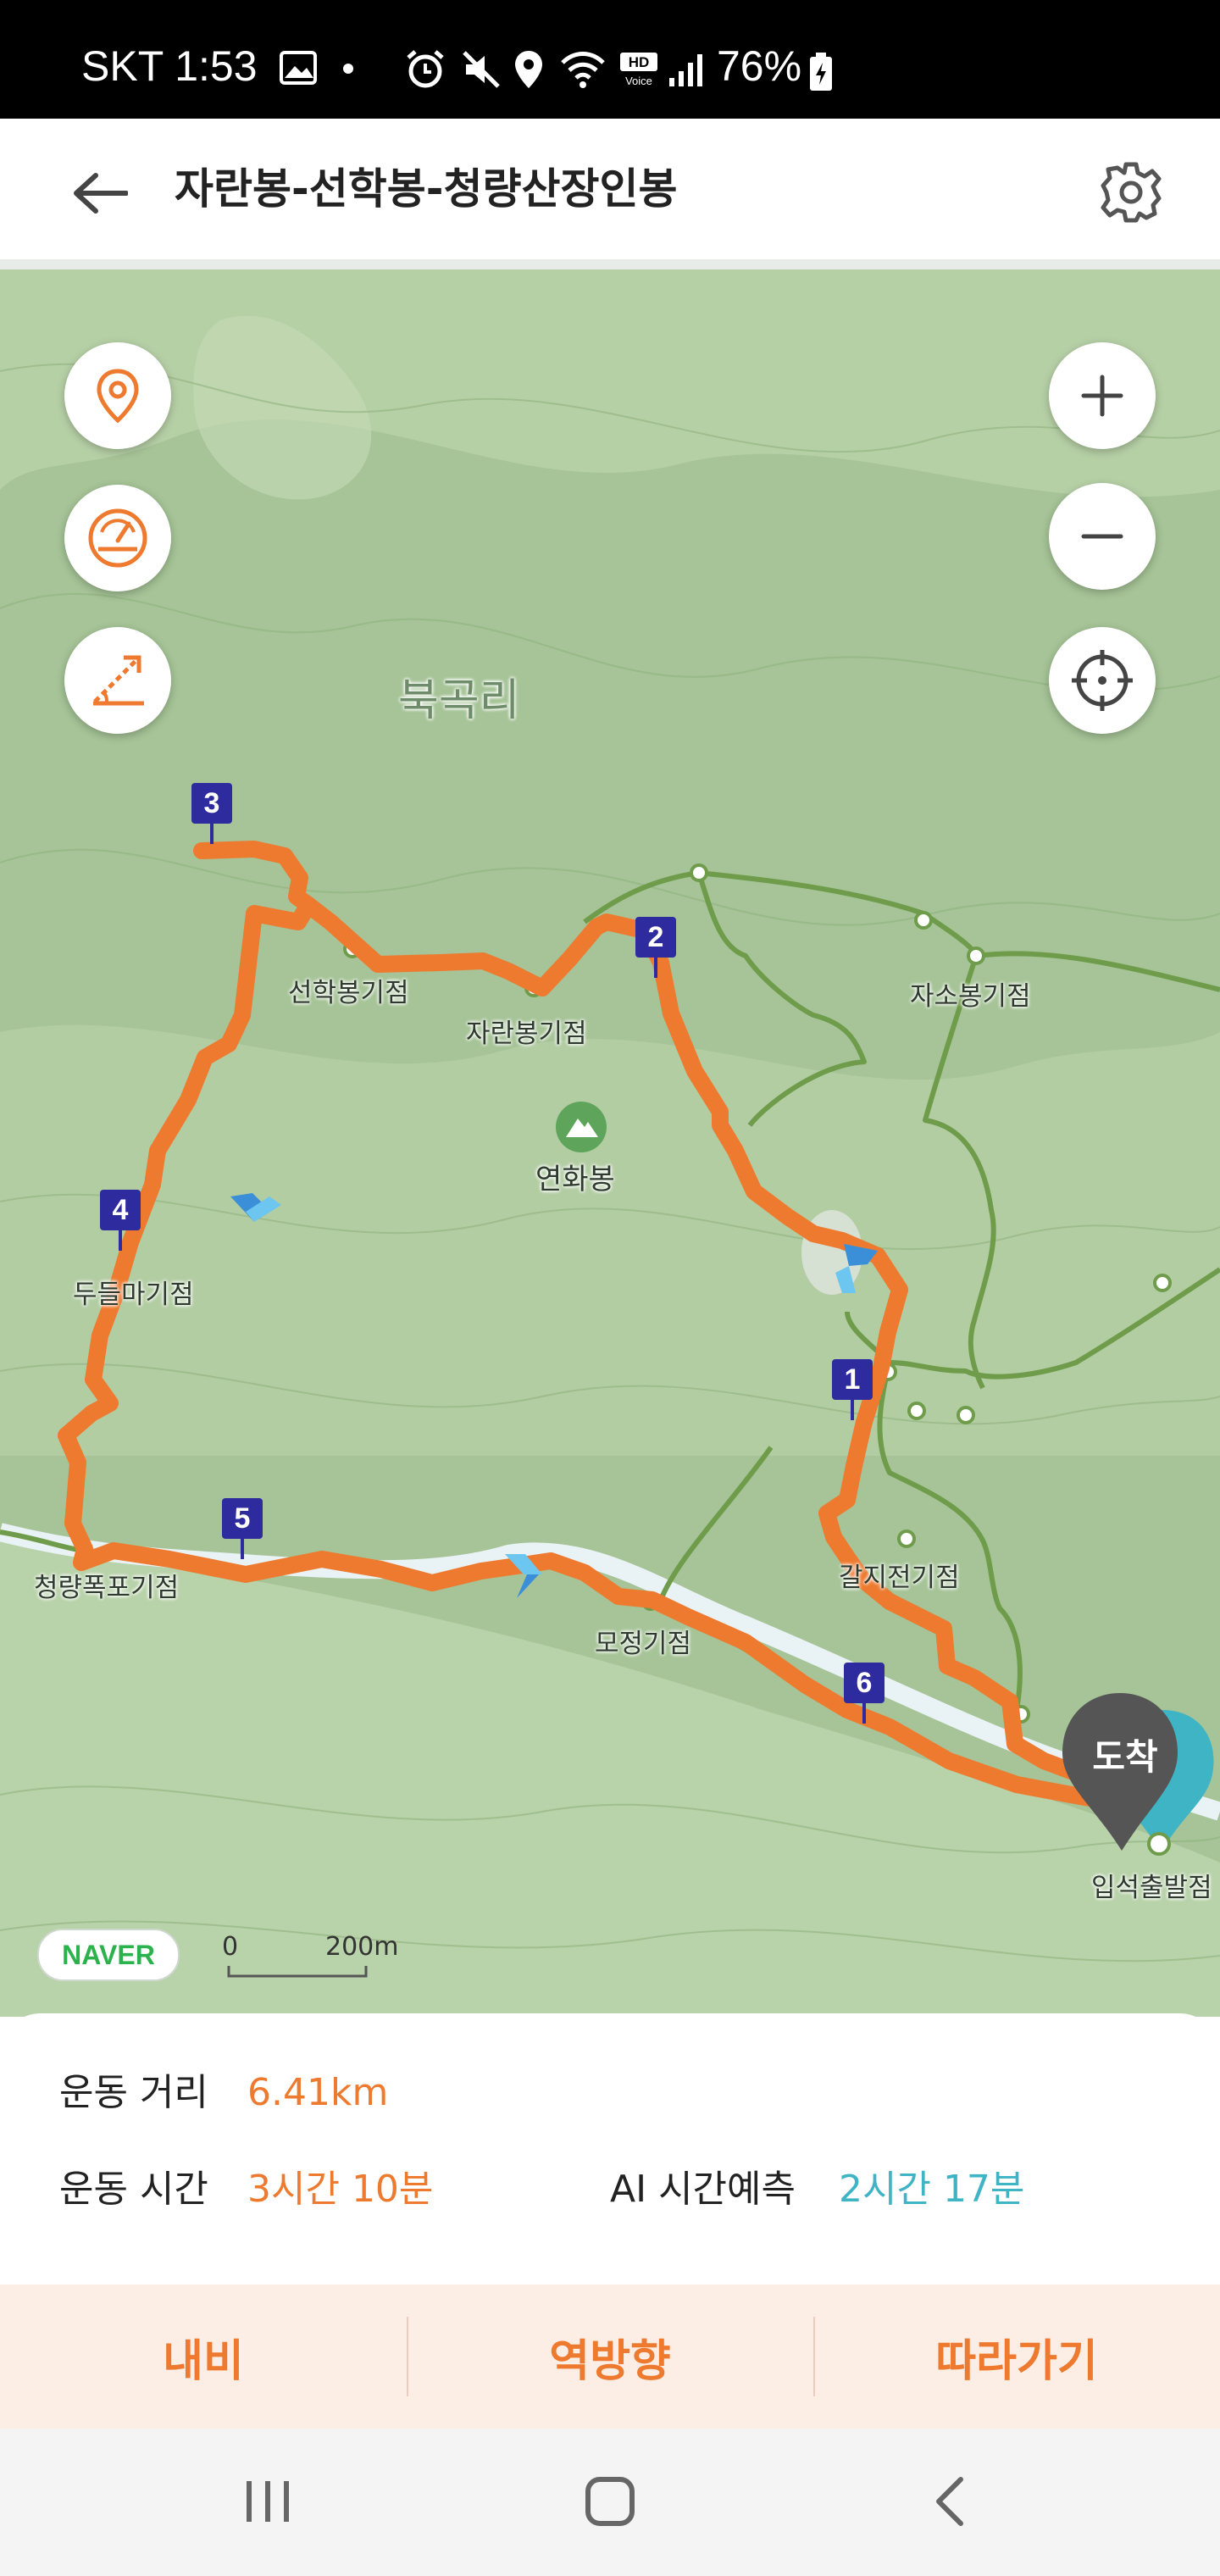  Describe the element at coordinates (528, 69) in the screenshot. I see `location-icon` at that location.